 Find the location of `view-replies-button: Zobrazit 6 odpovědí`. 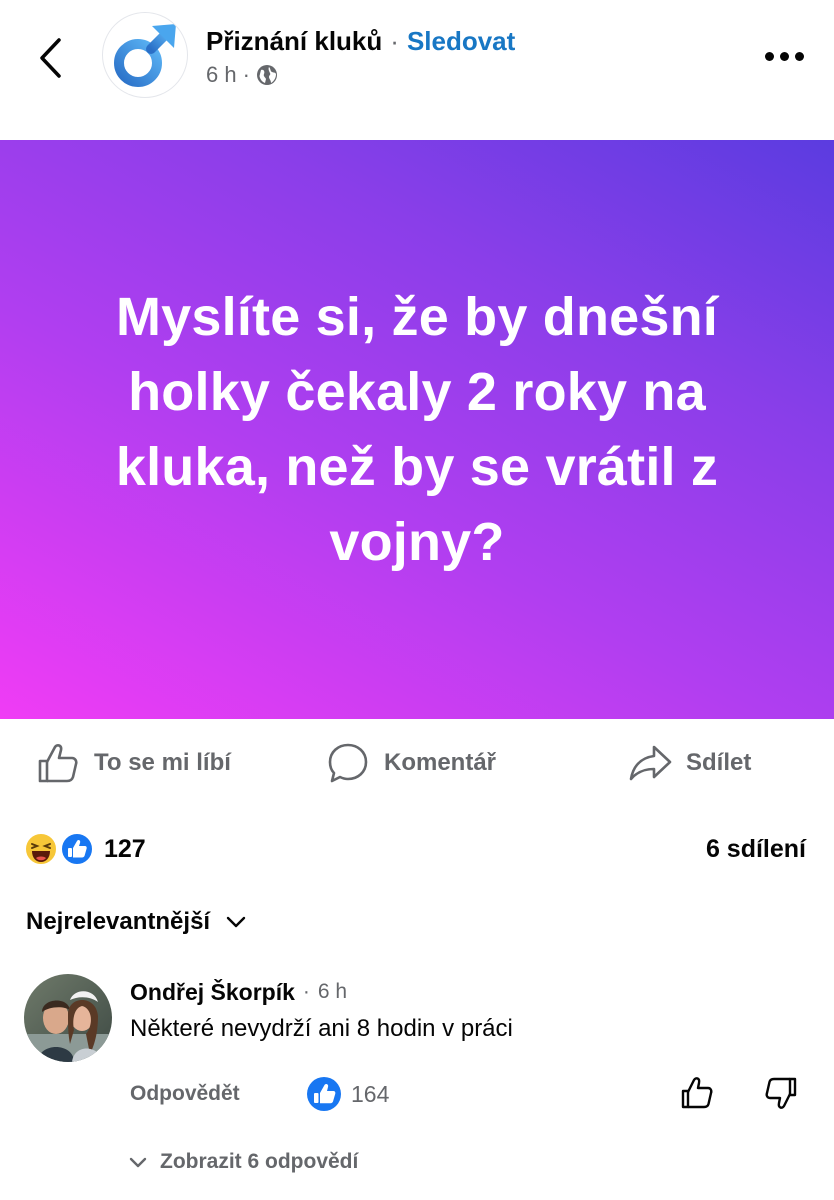

view-replies-button: Zobrazit 6 odpovědí is located at coordinates (243, 1162).